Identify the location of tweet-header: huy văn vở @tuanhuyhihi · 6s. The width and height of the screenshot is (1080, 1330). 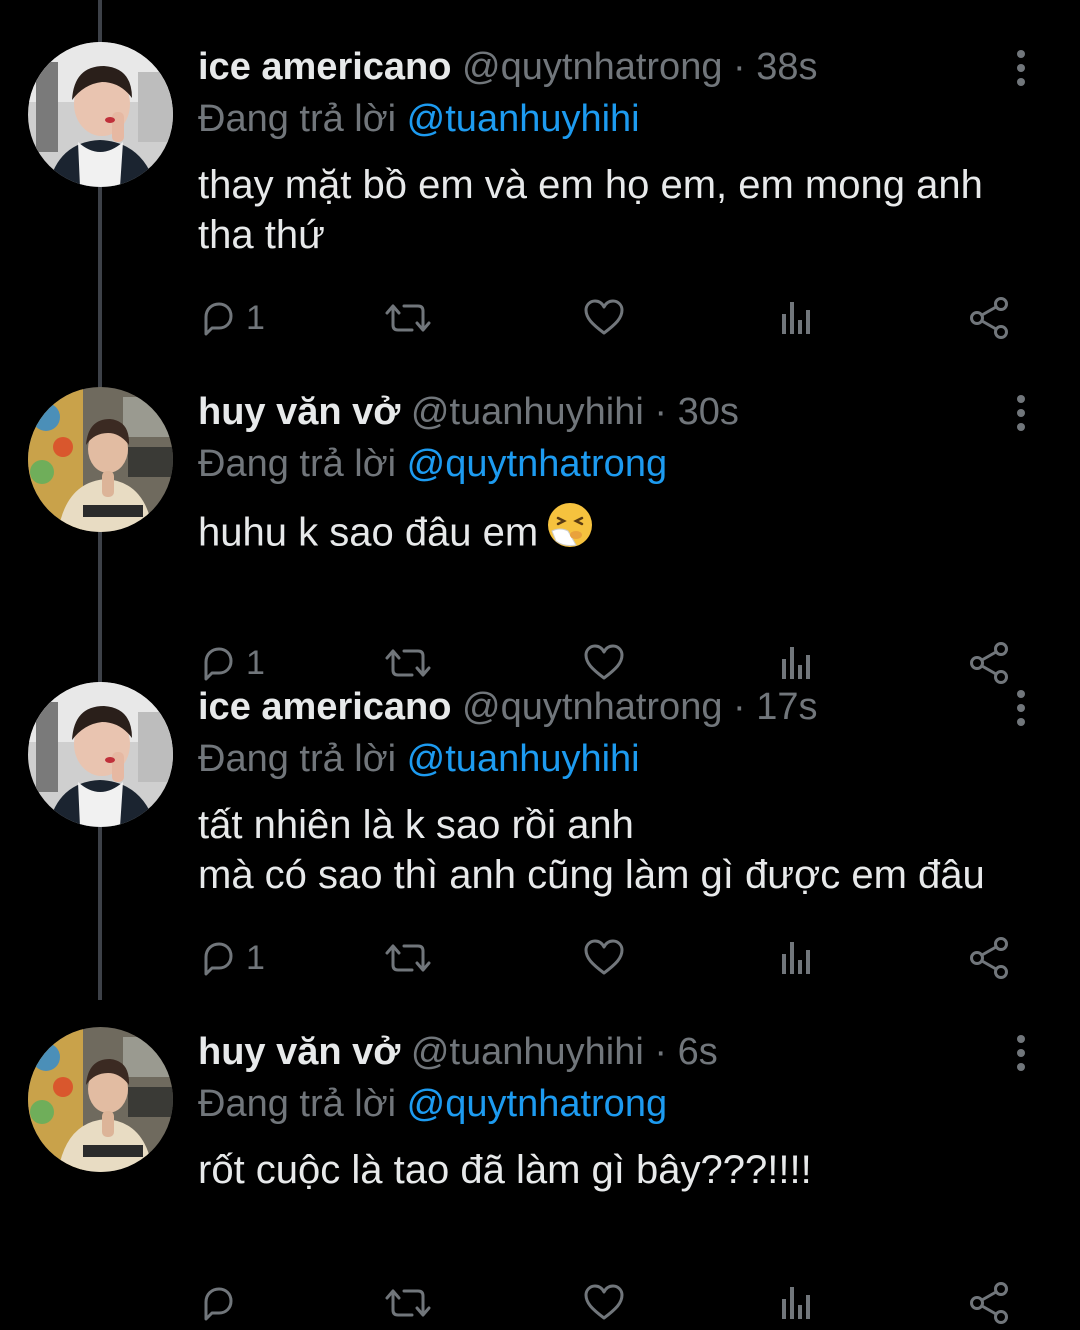
(458, 1052).